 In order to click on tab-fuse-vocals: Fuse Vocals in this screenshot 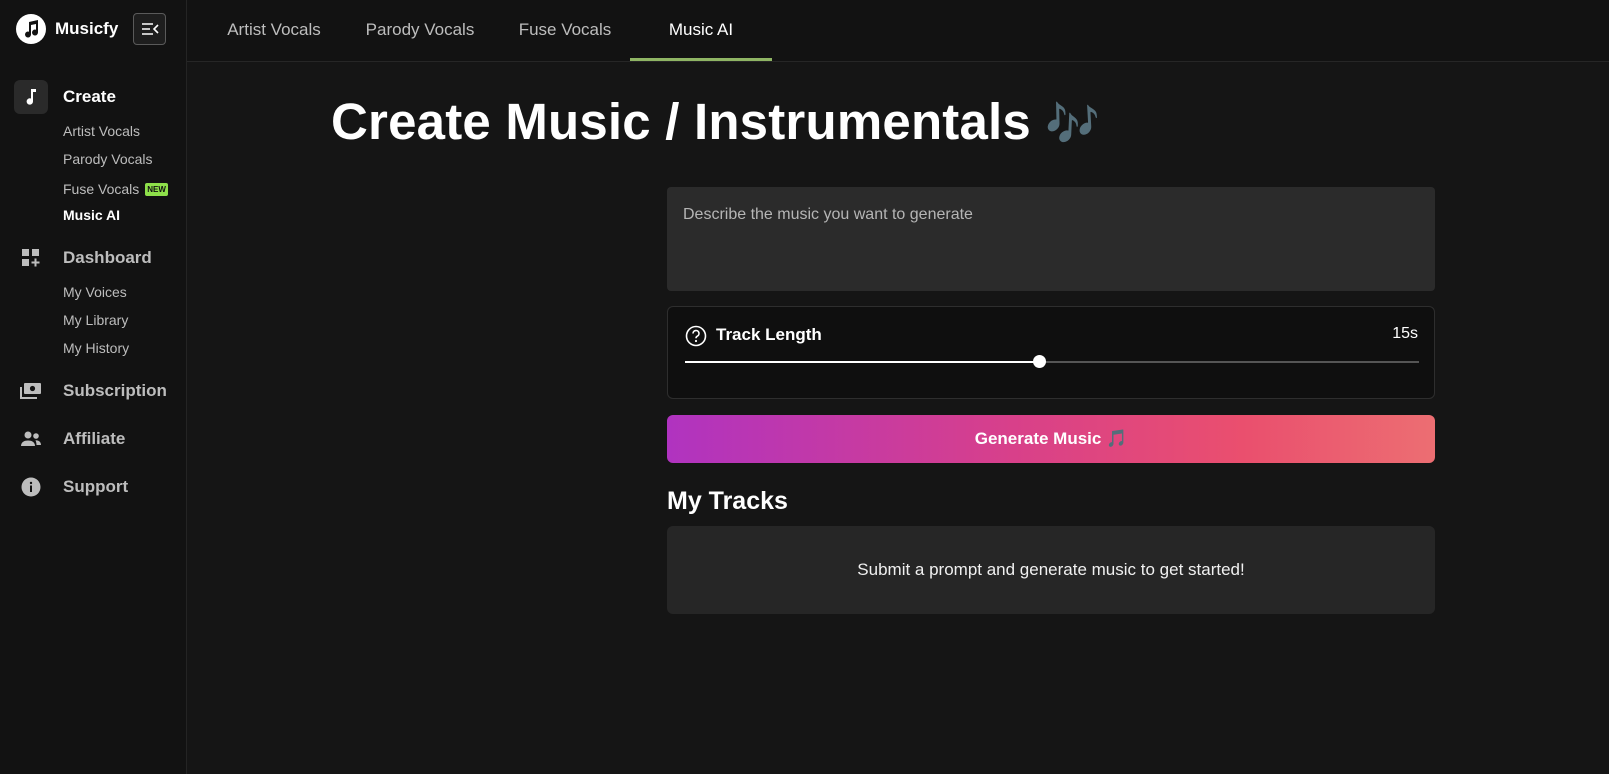, I will do `click(565, 30)`.